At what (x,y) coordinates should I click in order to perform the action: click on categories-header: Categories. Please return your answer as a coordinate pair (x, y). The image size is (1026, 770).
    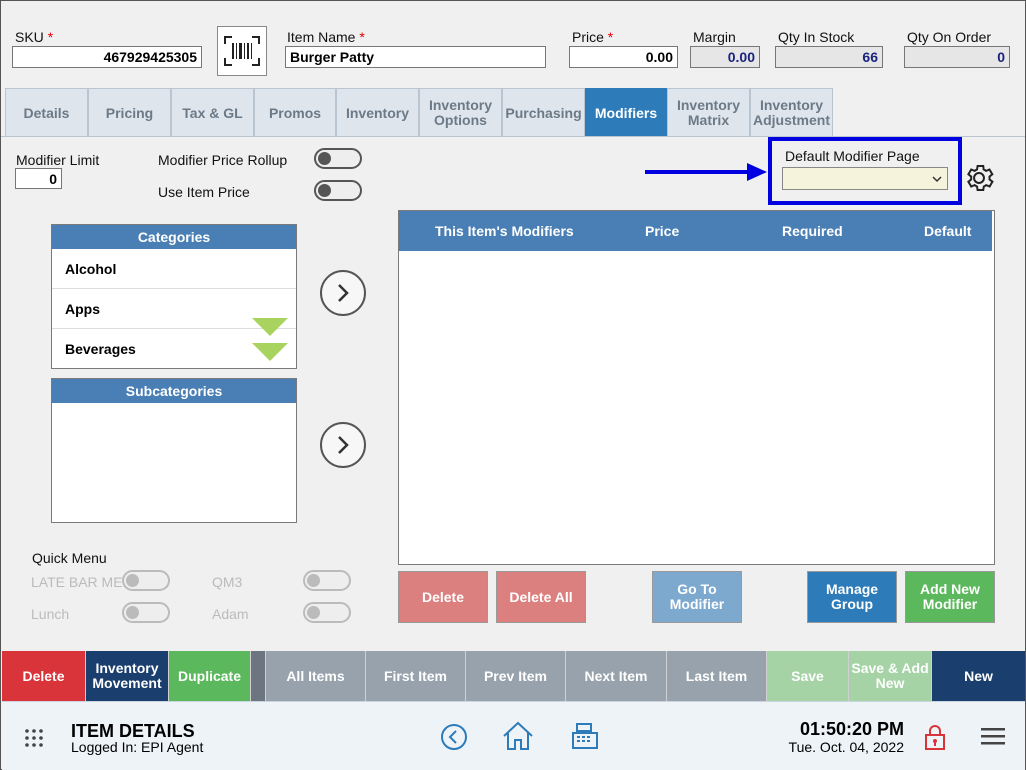
    Looking at the image, I should click on (174, 237).